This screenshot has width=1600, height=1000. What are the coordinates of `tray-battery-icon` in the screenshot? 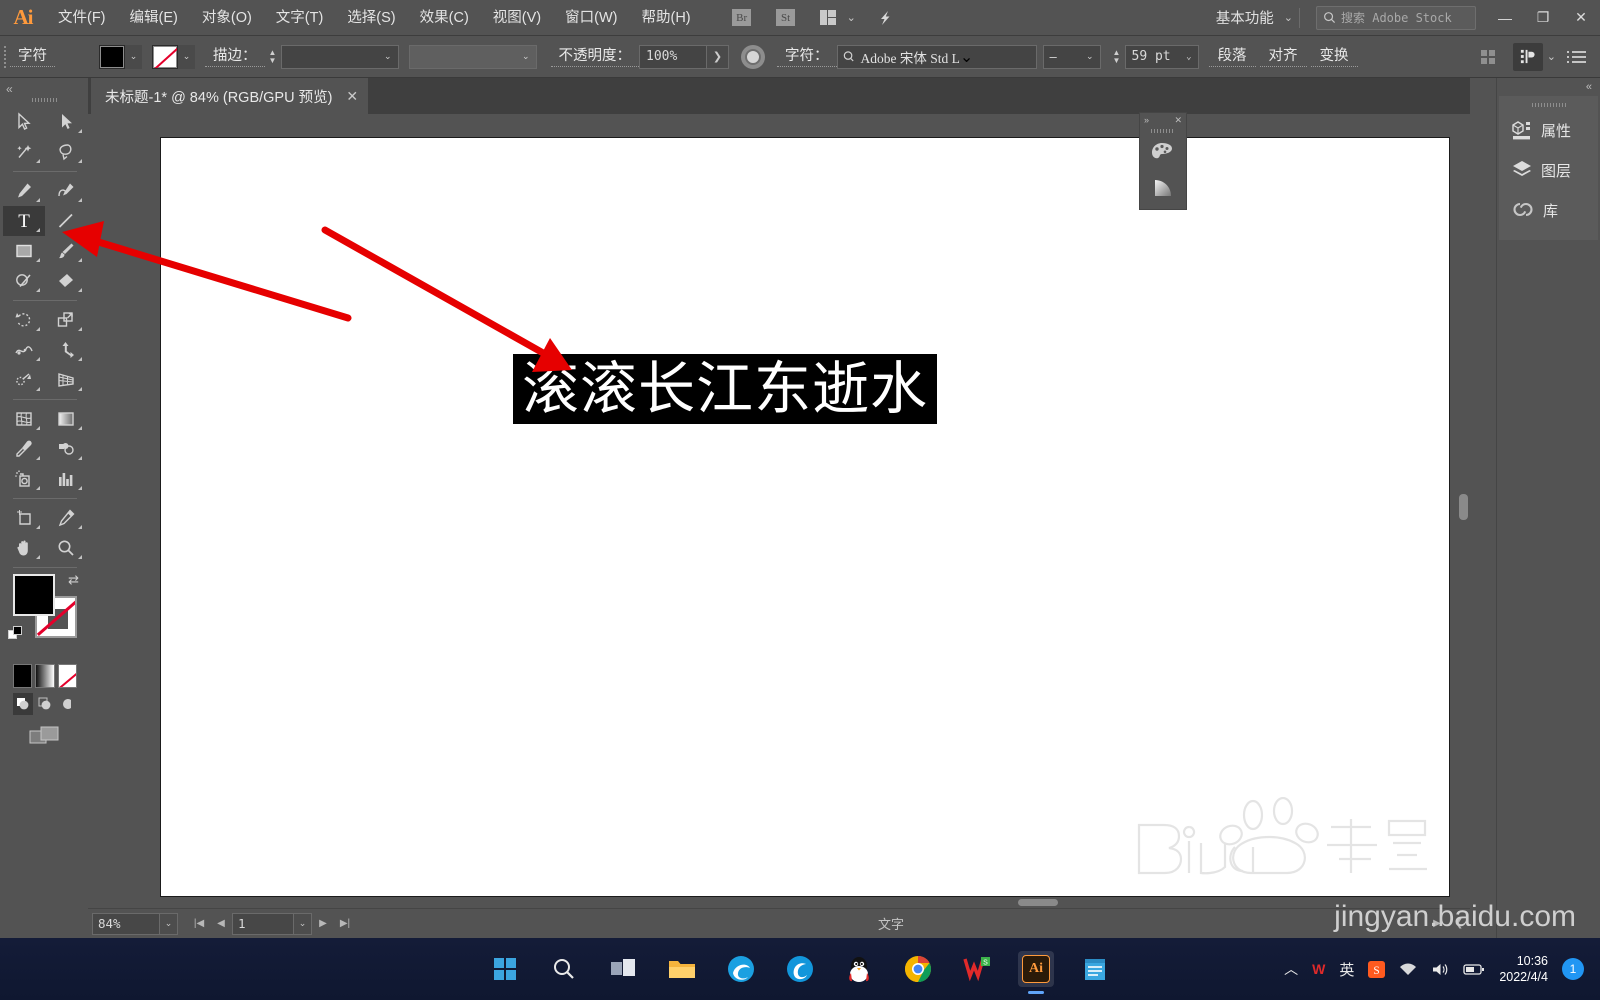 It's located at (1474, 969).